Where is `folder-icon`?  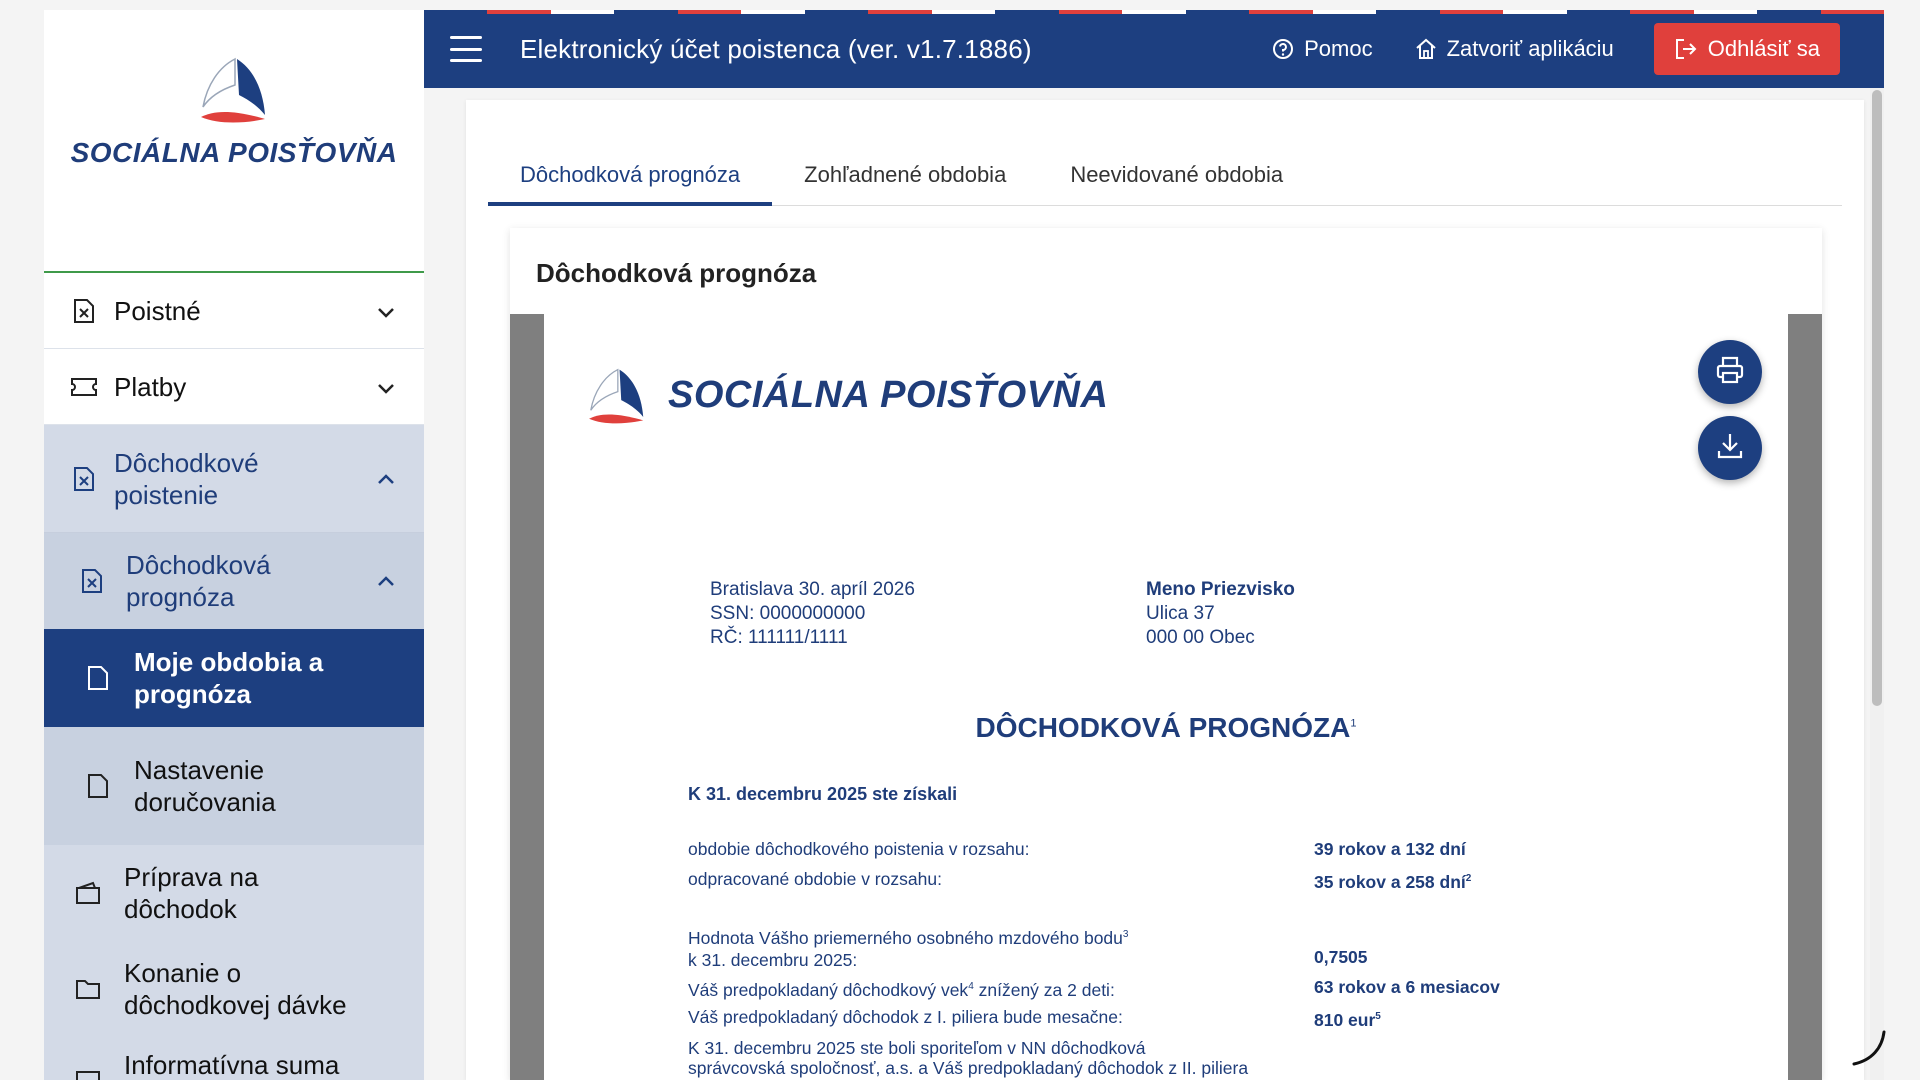
folder-icon is located at coordinates (88, 989).